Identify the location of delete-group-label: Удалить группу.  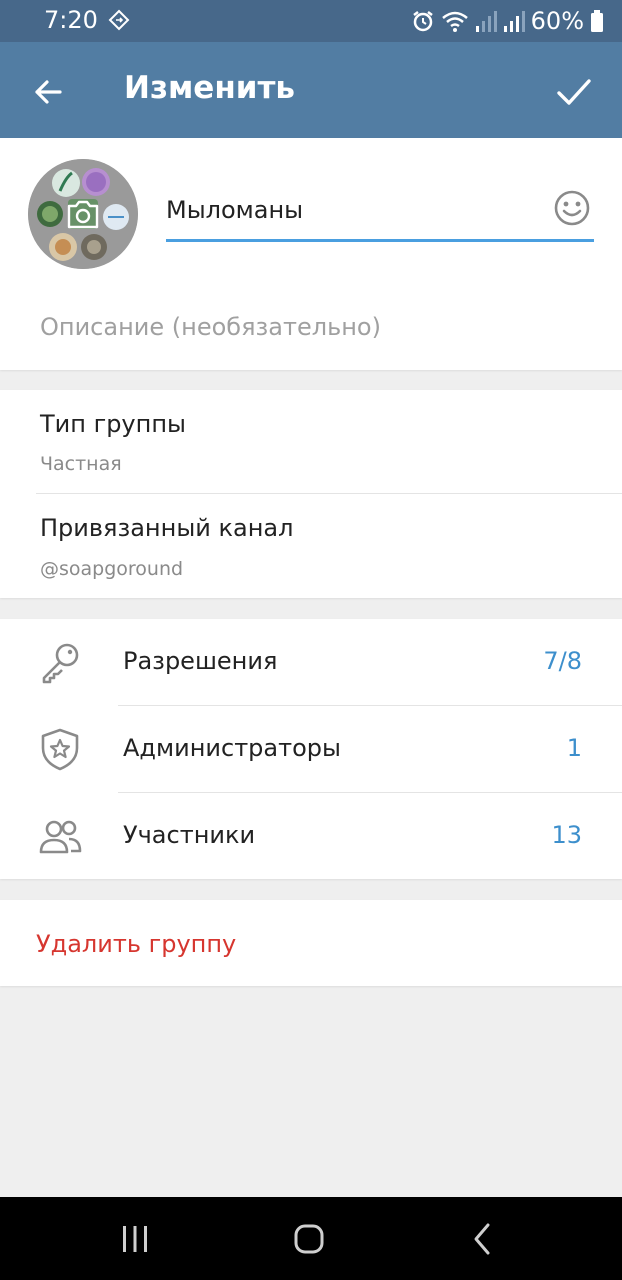
(136, 944).